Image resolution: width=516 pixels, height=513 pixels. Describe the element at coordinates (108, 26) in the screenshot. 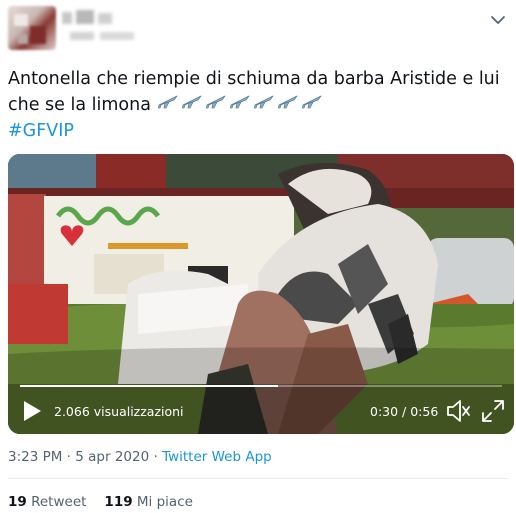

I see `author-name-blurred` at that location.